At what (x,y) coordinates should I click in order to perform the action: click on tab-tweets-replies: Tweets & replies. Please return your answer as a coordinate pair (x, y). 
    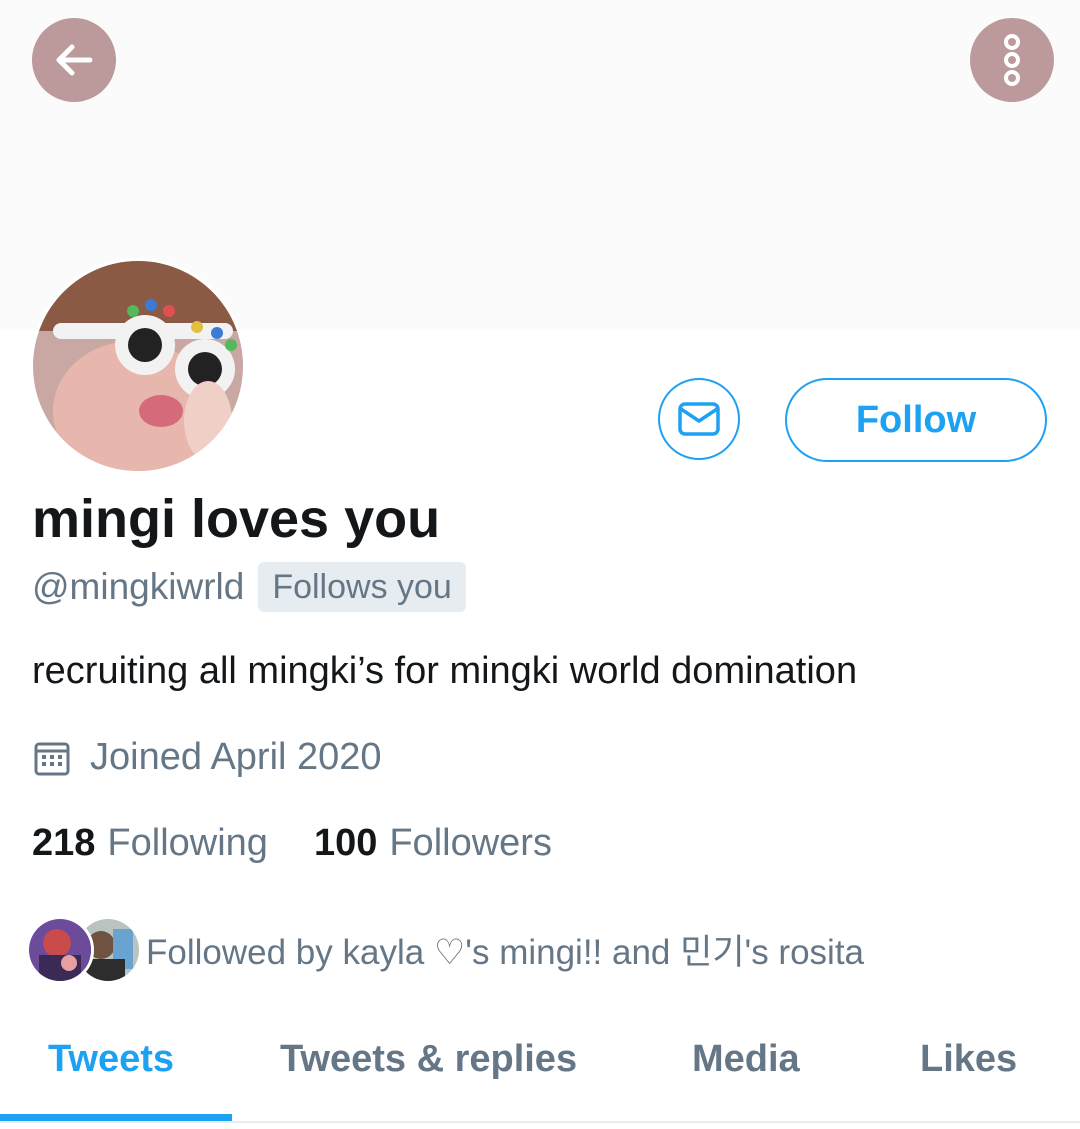
    Looking at the image, I should click on (428, 1059).